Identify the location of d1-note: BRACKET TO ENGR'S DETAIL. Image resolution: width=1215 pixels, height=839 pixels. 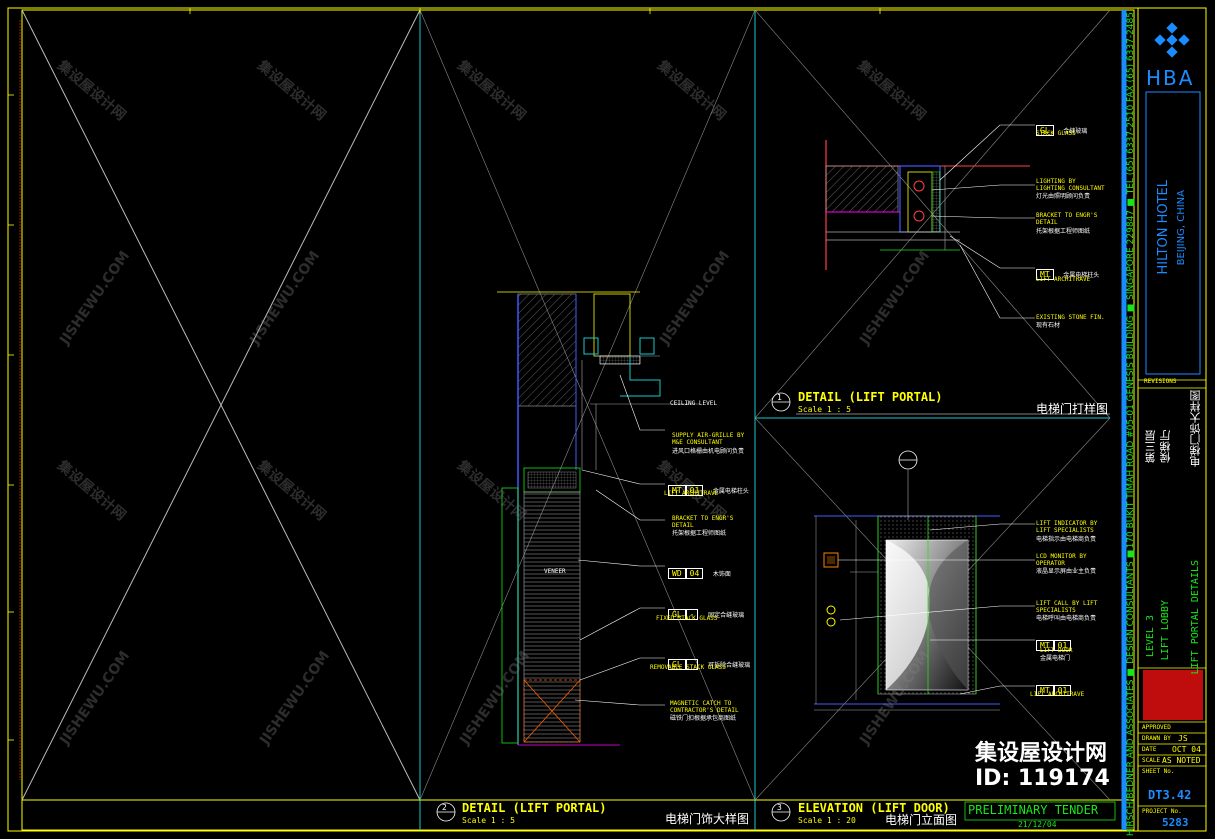
(1067, 219).